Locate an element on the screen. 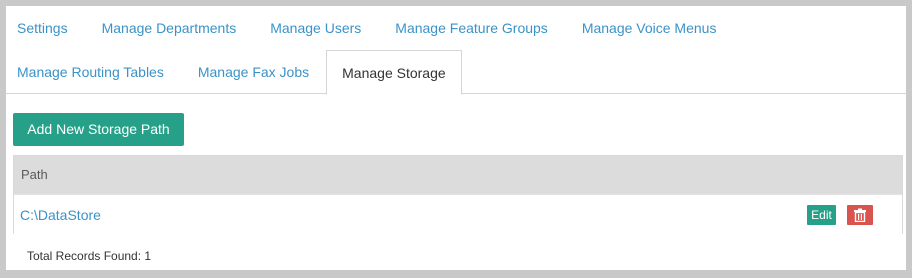  delete-button is located at coordinates (860, 215).